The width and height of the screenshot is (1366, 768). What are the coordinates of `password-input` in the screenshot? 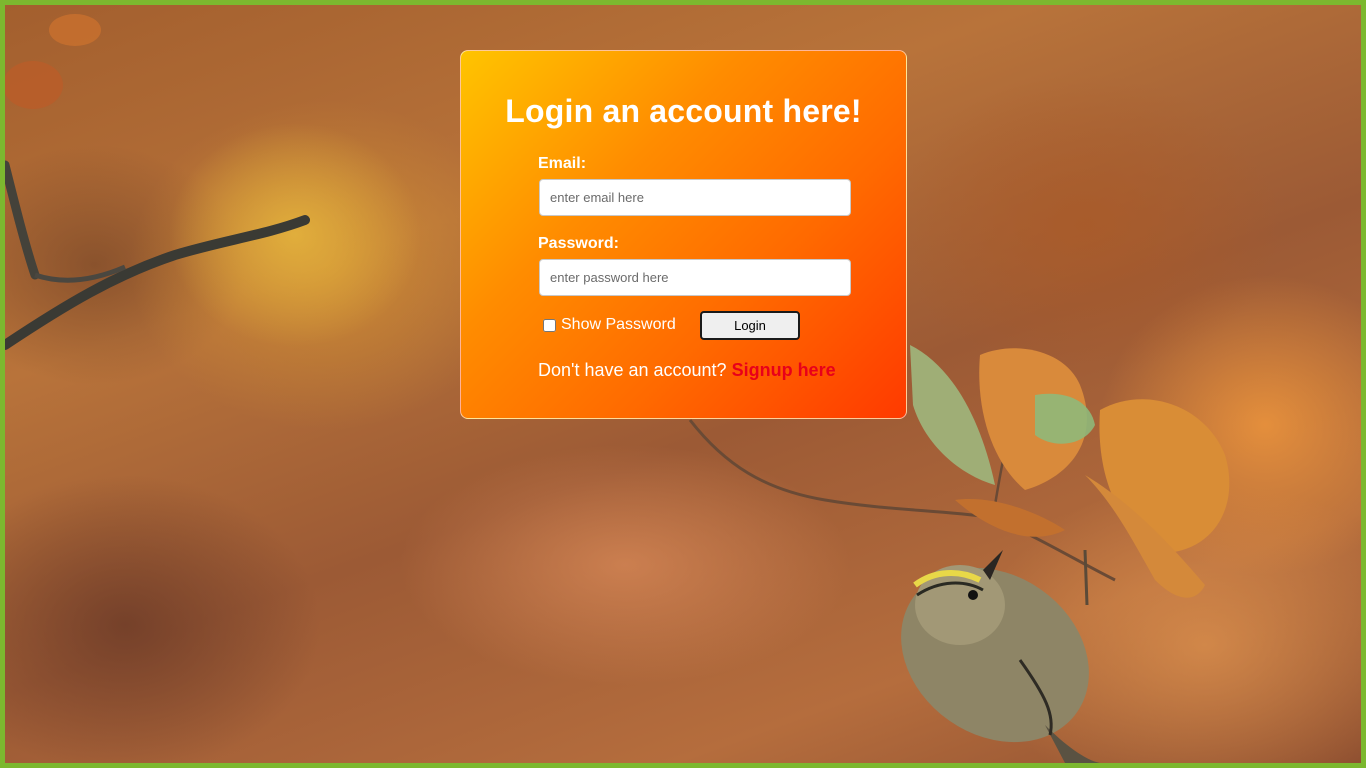 It's located at (695, 277).